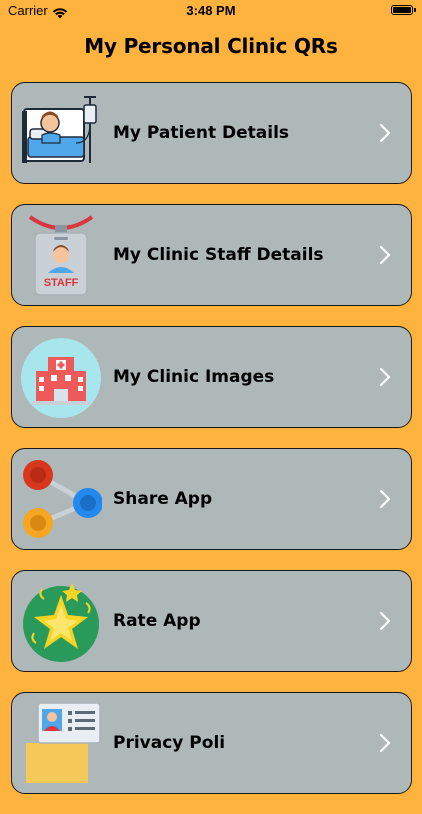 The width and height of the screenshot is (422, 814). Describe the element at coordinates (211, 621) in the screenshot. I see `menu-item-rate-app: Rate App` at that location.